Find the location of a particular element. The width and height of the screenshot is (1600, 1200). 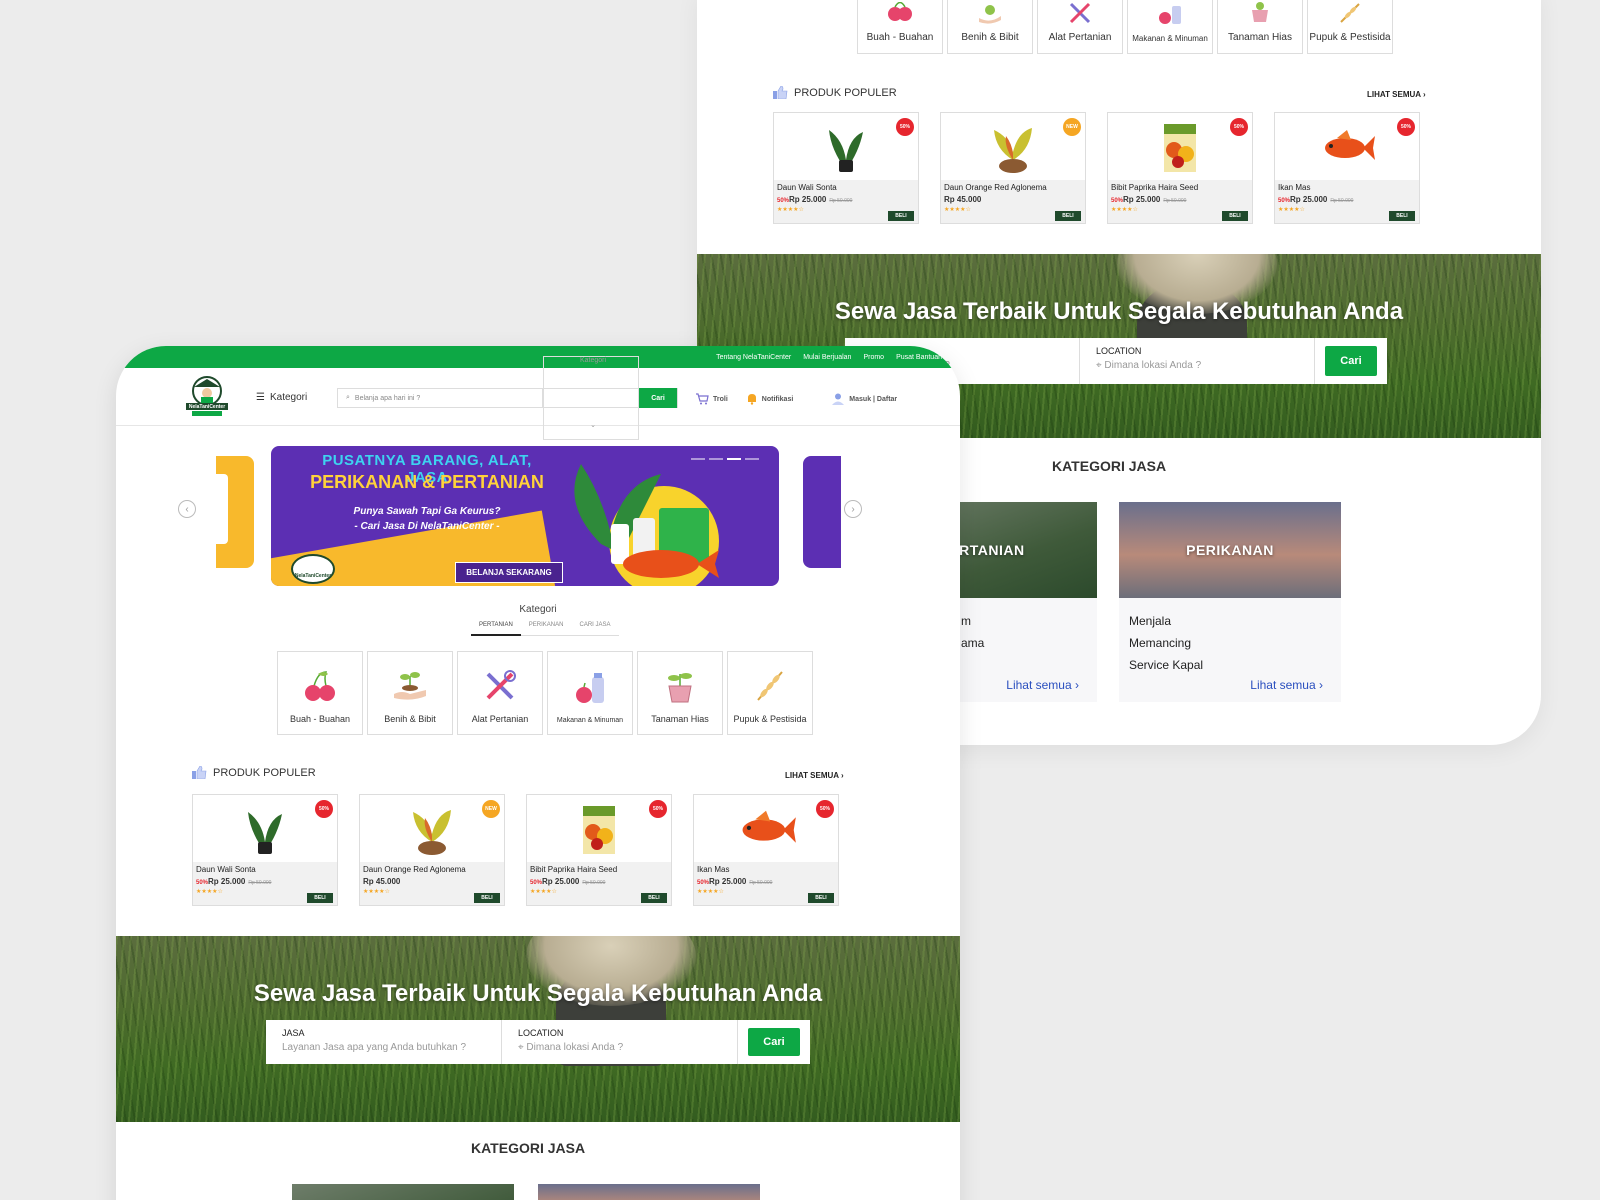

topbar-link-bantuan: Pusat Bantuan is located at coordinates (919, 357).